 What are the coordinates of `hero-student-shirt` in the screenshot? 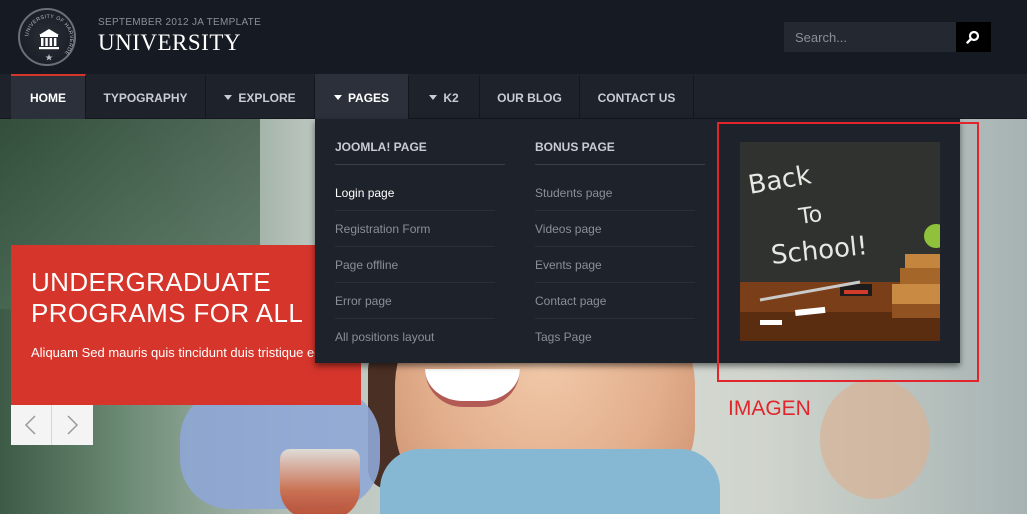 It's located at (550, 481).